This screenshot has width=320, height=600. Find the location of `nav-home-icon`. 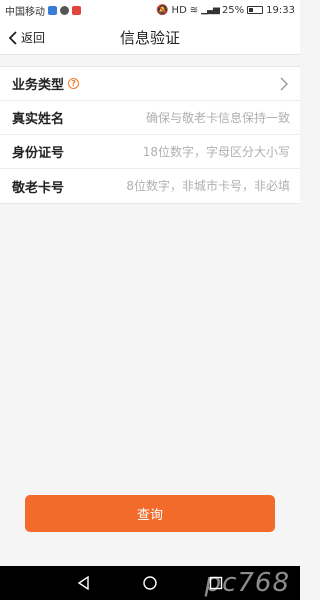

nav-home-icon is located at coordinates (150, 583).